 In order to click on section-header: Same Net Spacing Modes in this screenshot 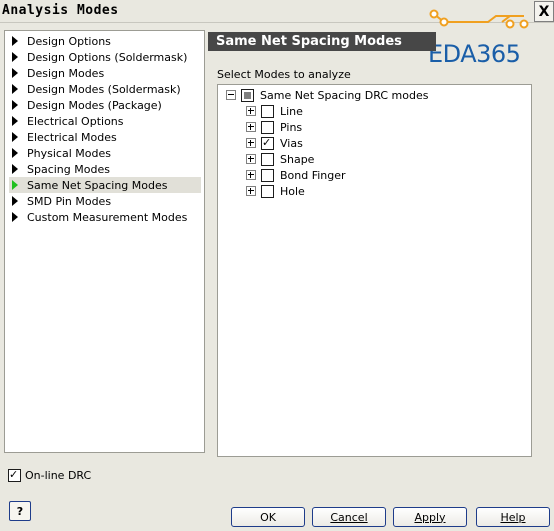, I will do `click(322, 41)`.